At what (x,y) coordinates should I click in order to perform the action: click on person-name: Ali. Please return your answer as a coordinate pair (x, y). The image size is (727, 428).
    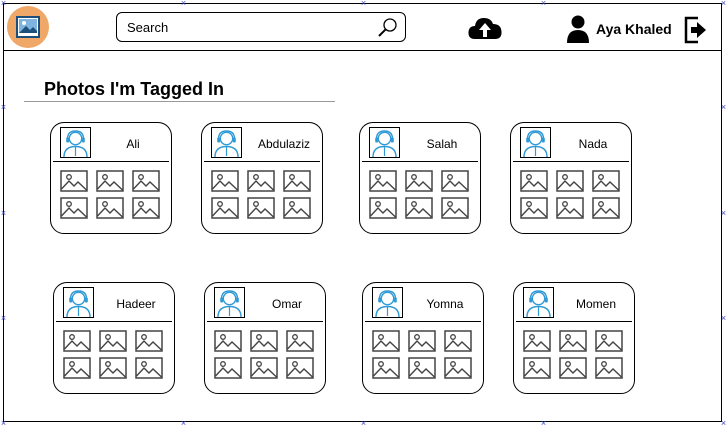
    Looking at the image, I should click on (133, 144).